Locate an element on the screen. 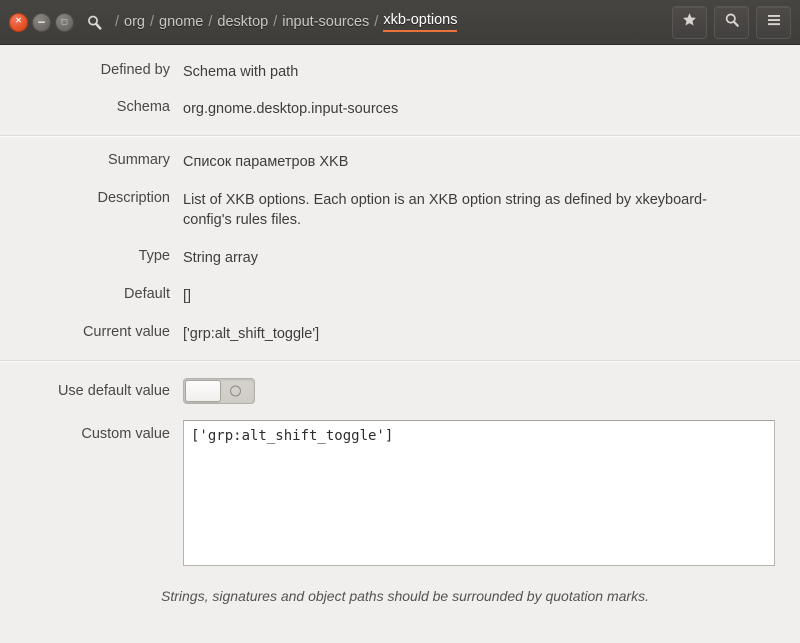 The height and width of the screenshot is (643, 800). star-icon is located at coordinates (689, 22).